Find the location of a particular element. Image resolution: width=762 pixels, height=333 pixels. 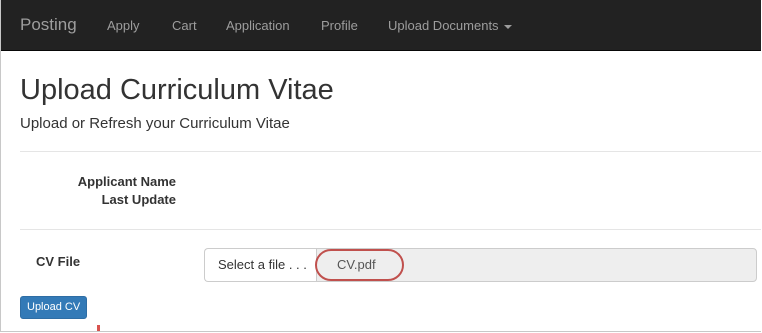

page-subtitle: Upload or Refresh your Curriculum Vitae is located at coordinates (155, 123).